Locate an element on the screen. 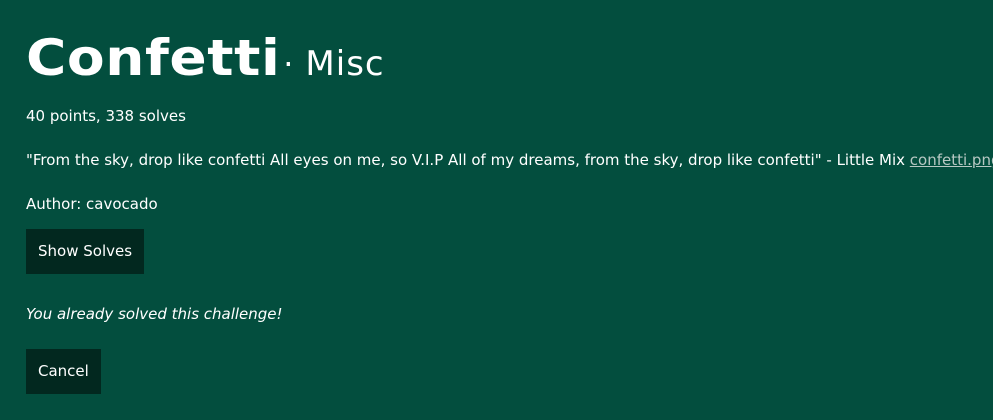  attachment-link: confetti.png is located at coordinates (951, 160).